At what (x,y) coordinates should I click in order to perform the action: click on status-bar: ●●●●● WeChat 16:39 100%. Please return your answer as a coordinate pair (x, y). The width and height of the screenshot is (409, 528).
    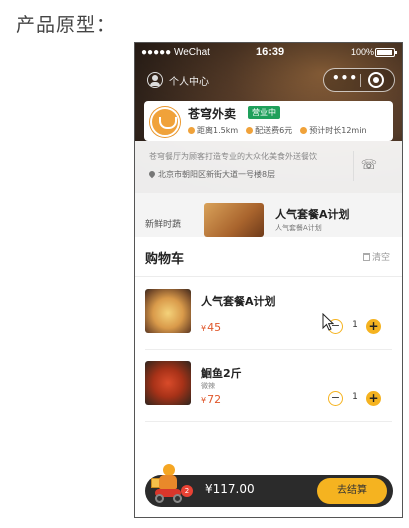
    Looking at the image, I should click on (268, 53).